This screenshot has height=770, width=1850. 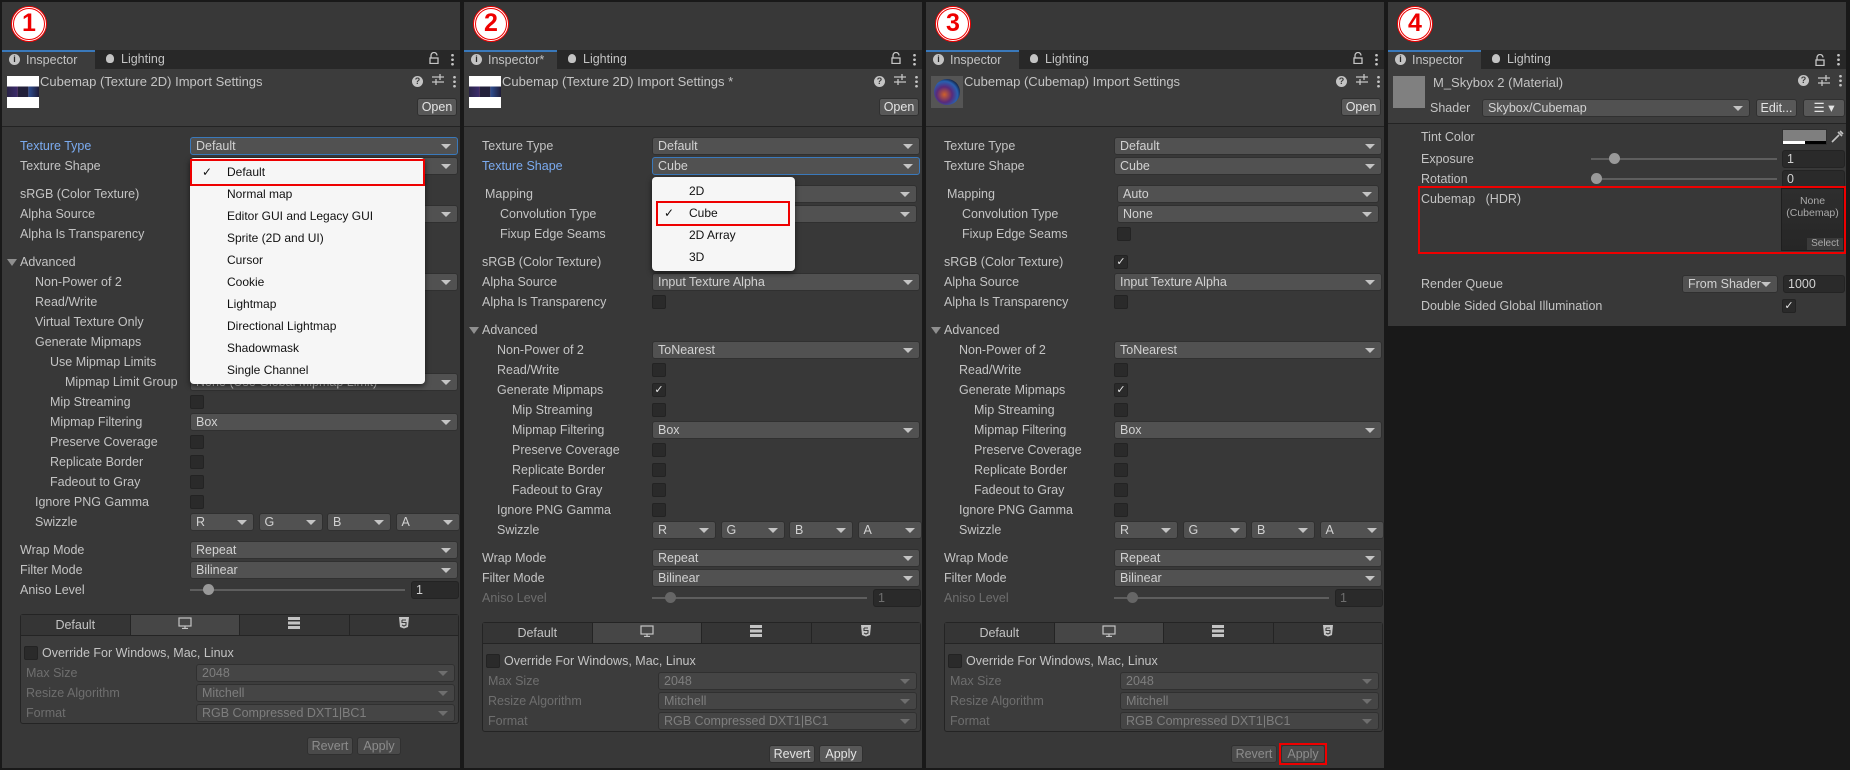 What do you see at coordinates (1121, 262) in the screenshot?
I see `srgb-color-texture-checkbox: ✓` at bounding box center [1121, 262].